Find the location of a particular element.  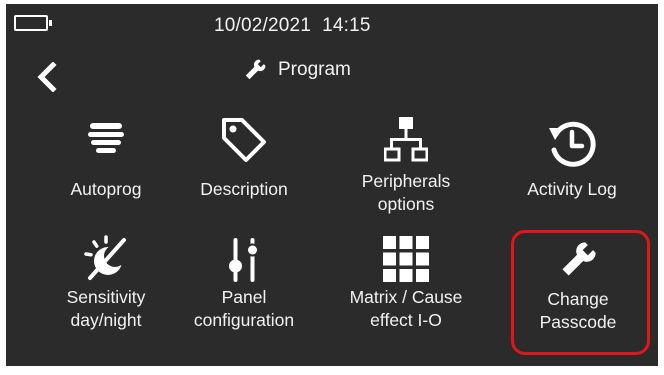

matrix-label-line1: Matrix / Cause is located at coordinates (406, 297).